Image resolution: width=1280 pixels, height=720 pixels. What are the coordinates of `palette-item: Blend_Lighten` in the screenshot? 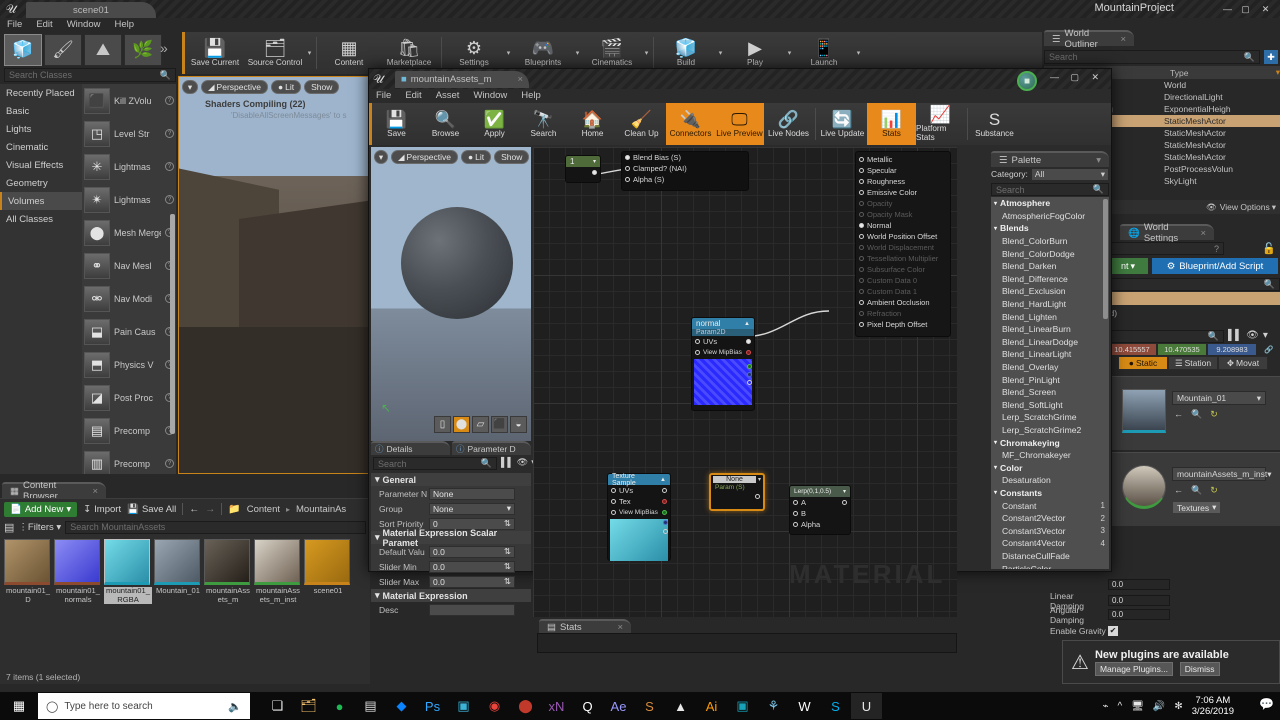 It's located at (1050, 316).